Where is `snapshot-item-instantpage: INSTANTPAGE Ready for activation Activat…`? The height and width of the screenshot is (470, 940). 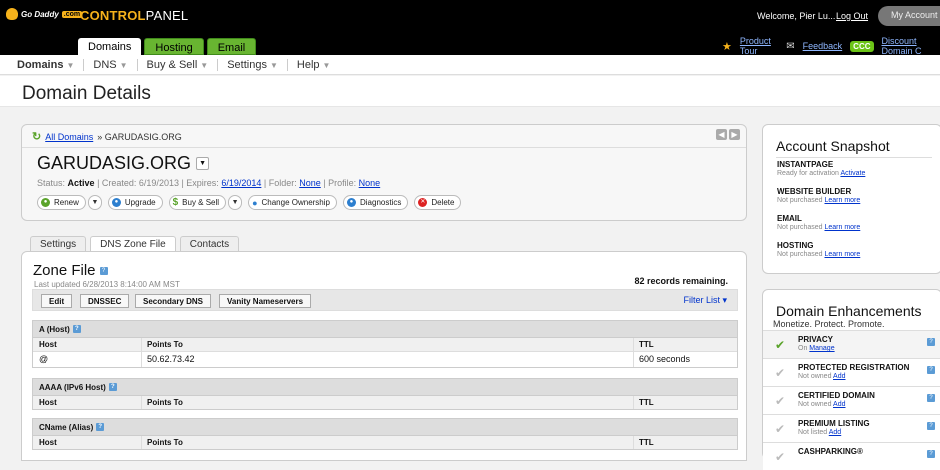
snapshot-item-instantpage: INSTANTPAGE Ready for activation Activat… is located at coordinates (821, 168).